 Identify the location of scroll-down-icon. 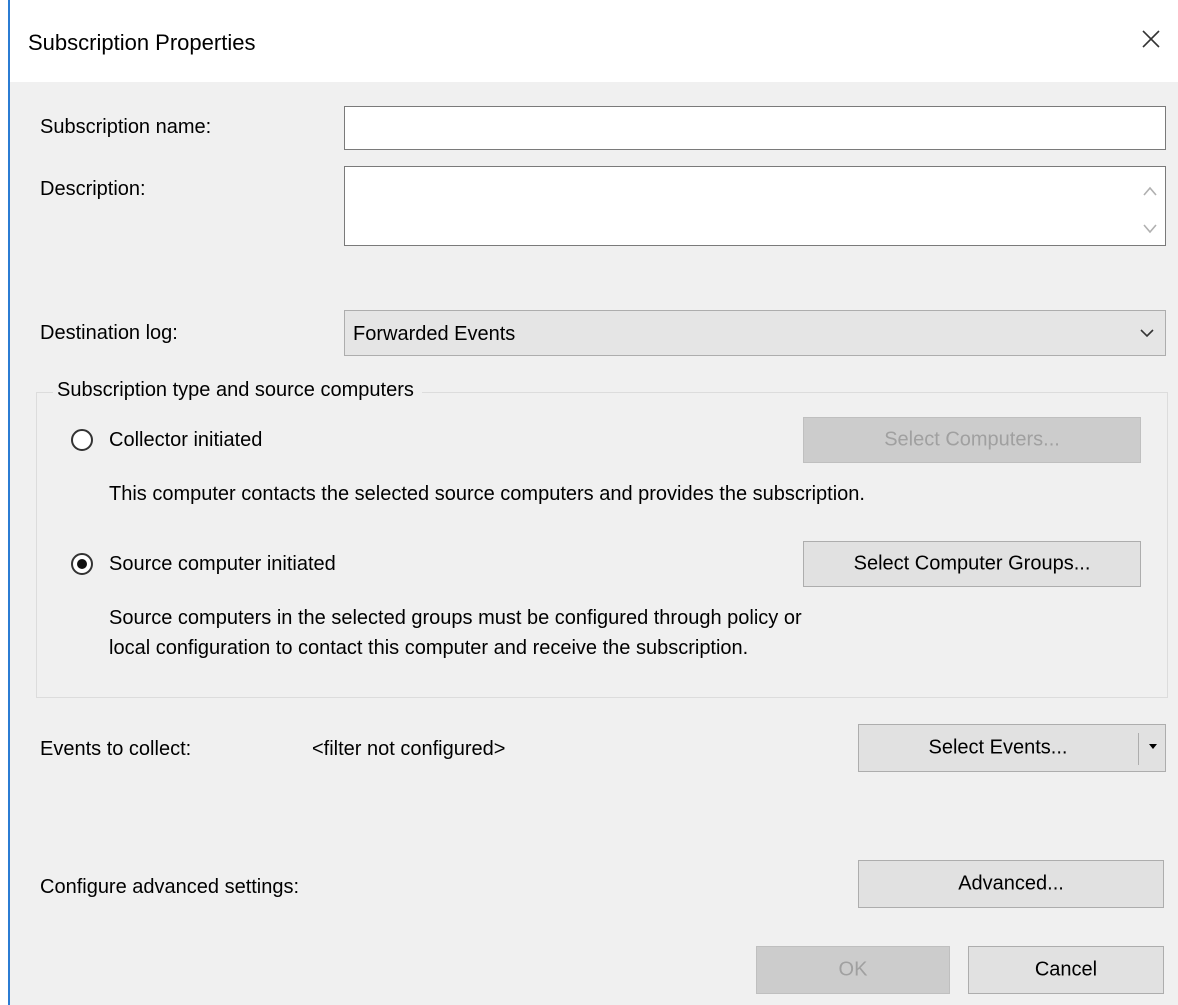
(1150, 229).